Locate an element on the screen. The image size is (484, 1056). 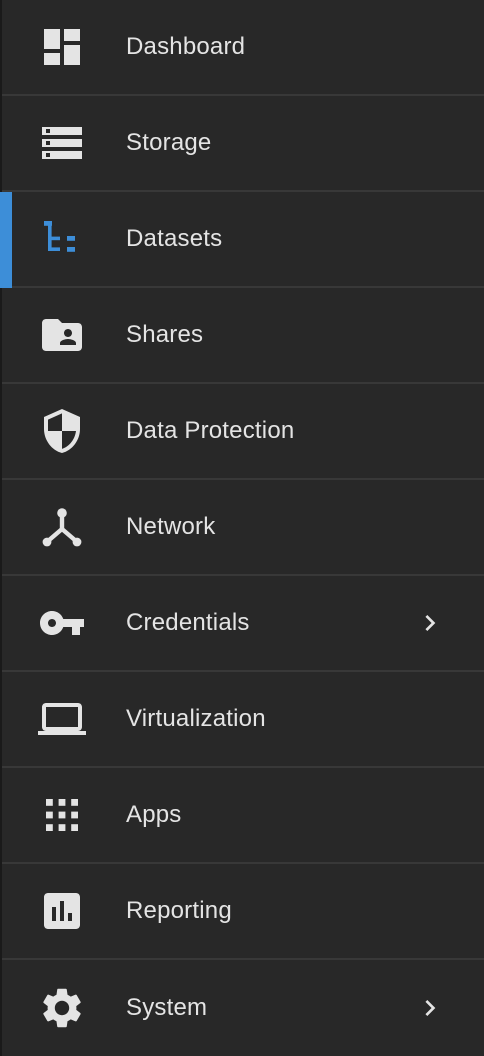
shares-folder-icon is located at coordinates (62, 335).